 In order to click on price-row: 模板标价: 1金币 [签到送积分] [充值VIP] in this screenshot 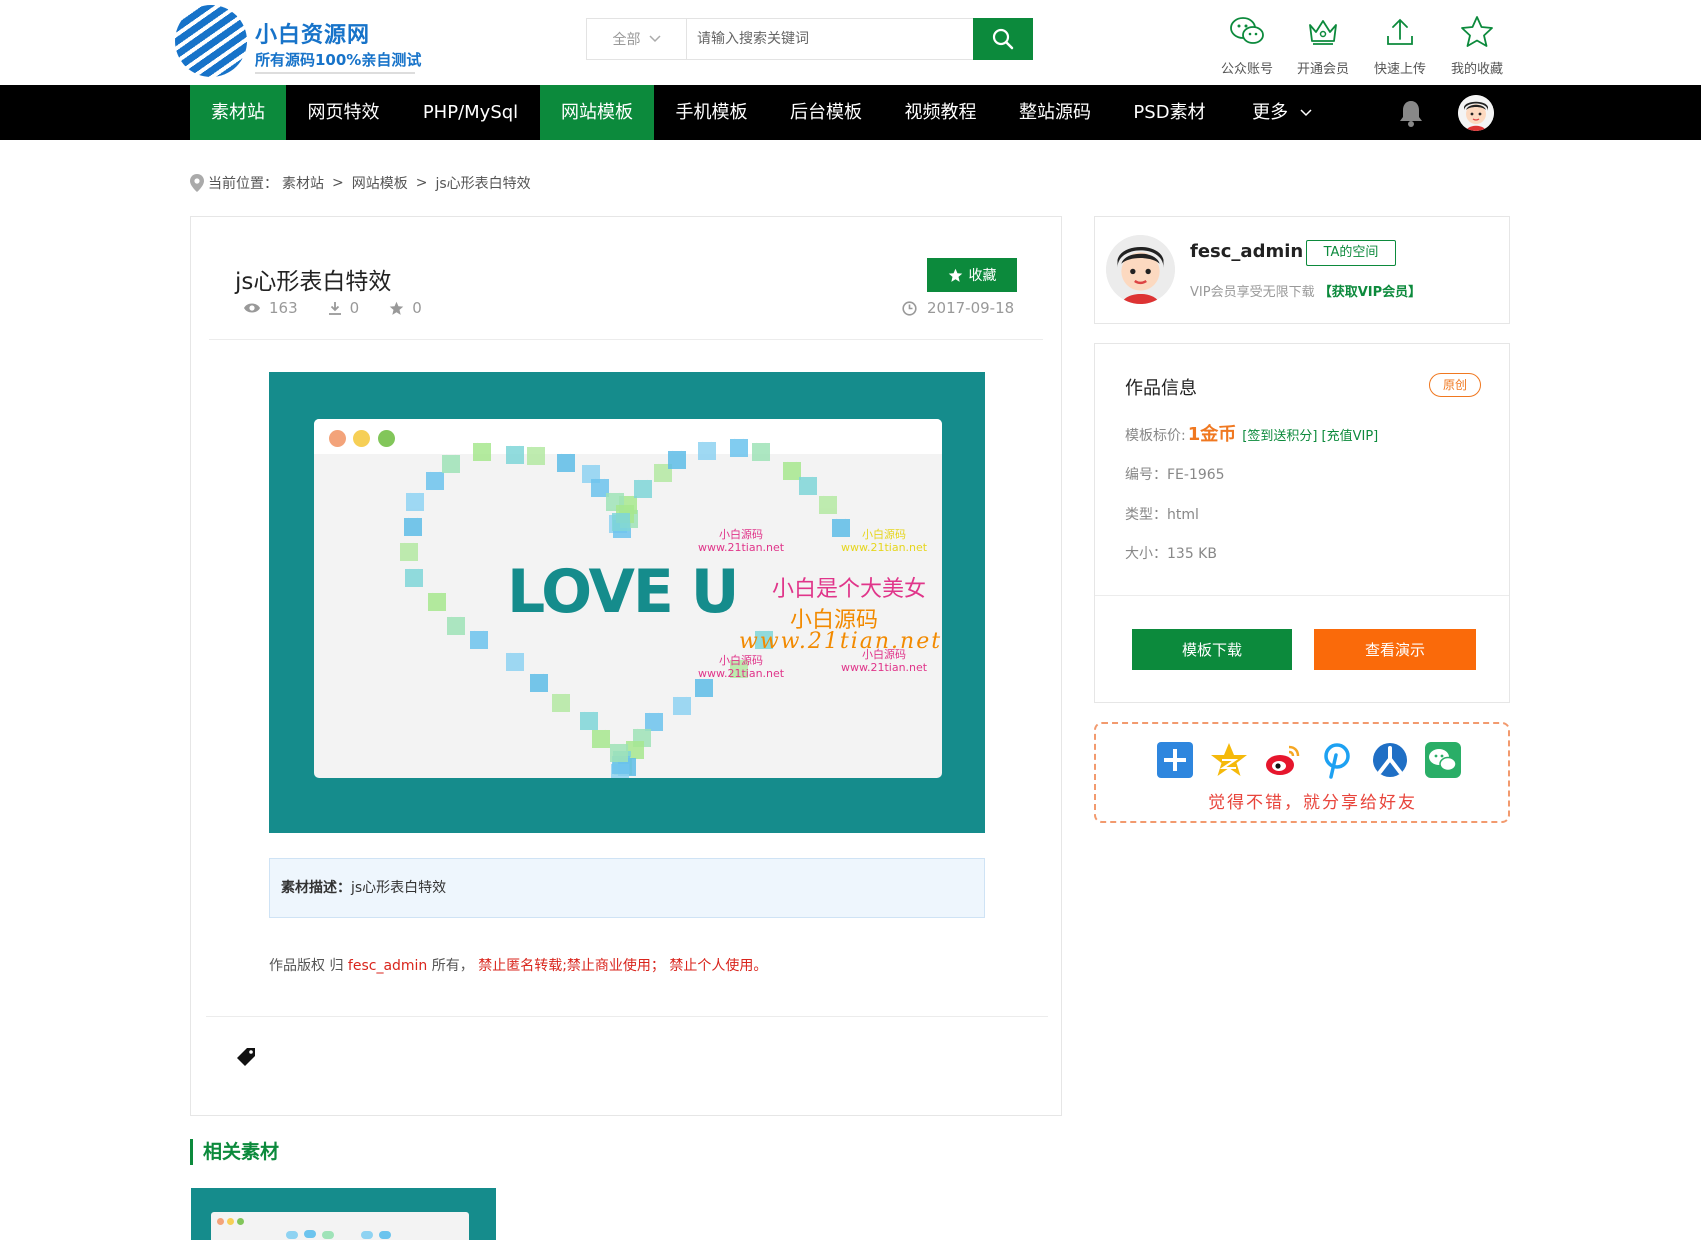, I will do `click(1251, 433)`.